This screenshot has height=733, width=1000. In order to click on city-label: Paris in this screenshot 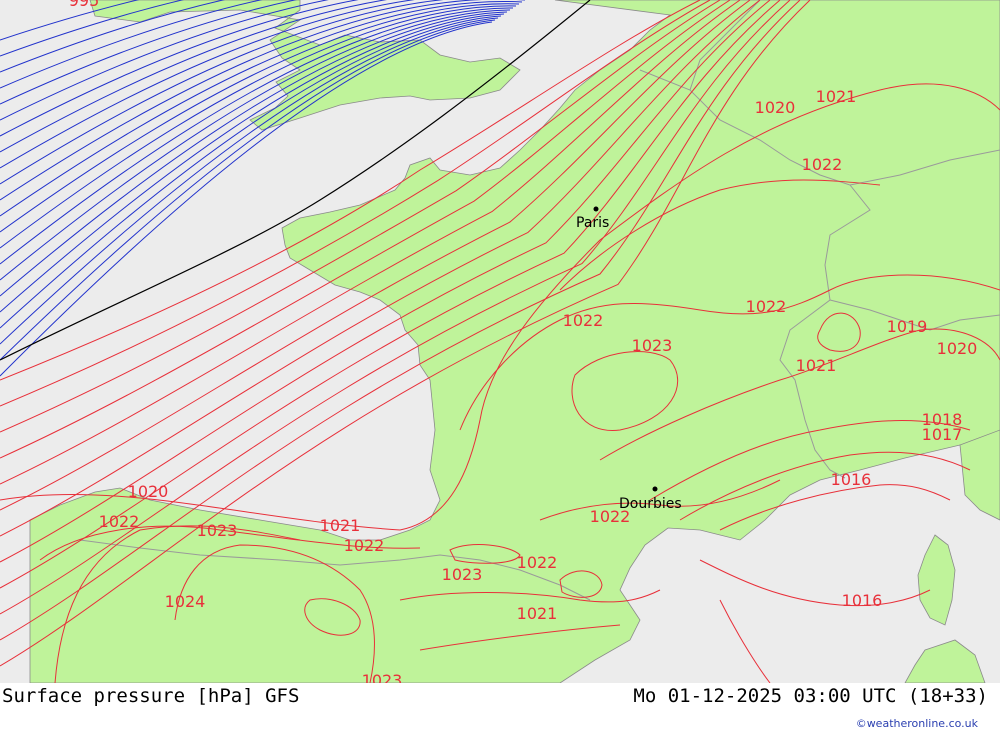, I will do `click(592, 223)`.